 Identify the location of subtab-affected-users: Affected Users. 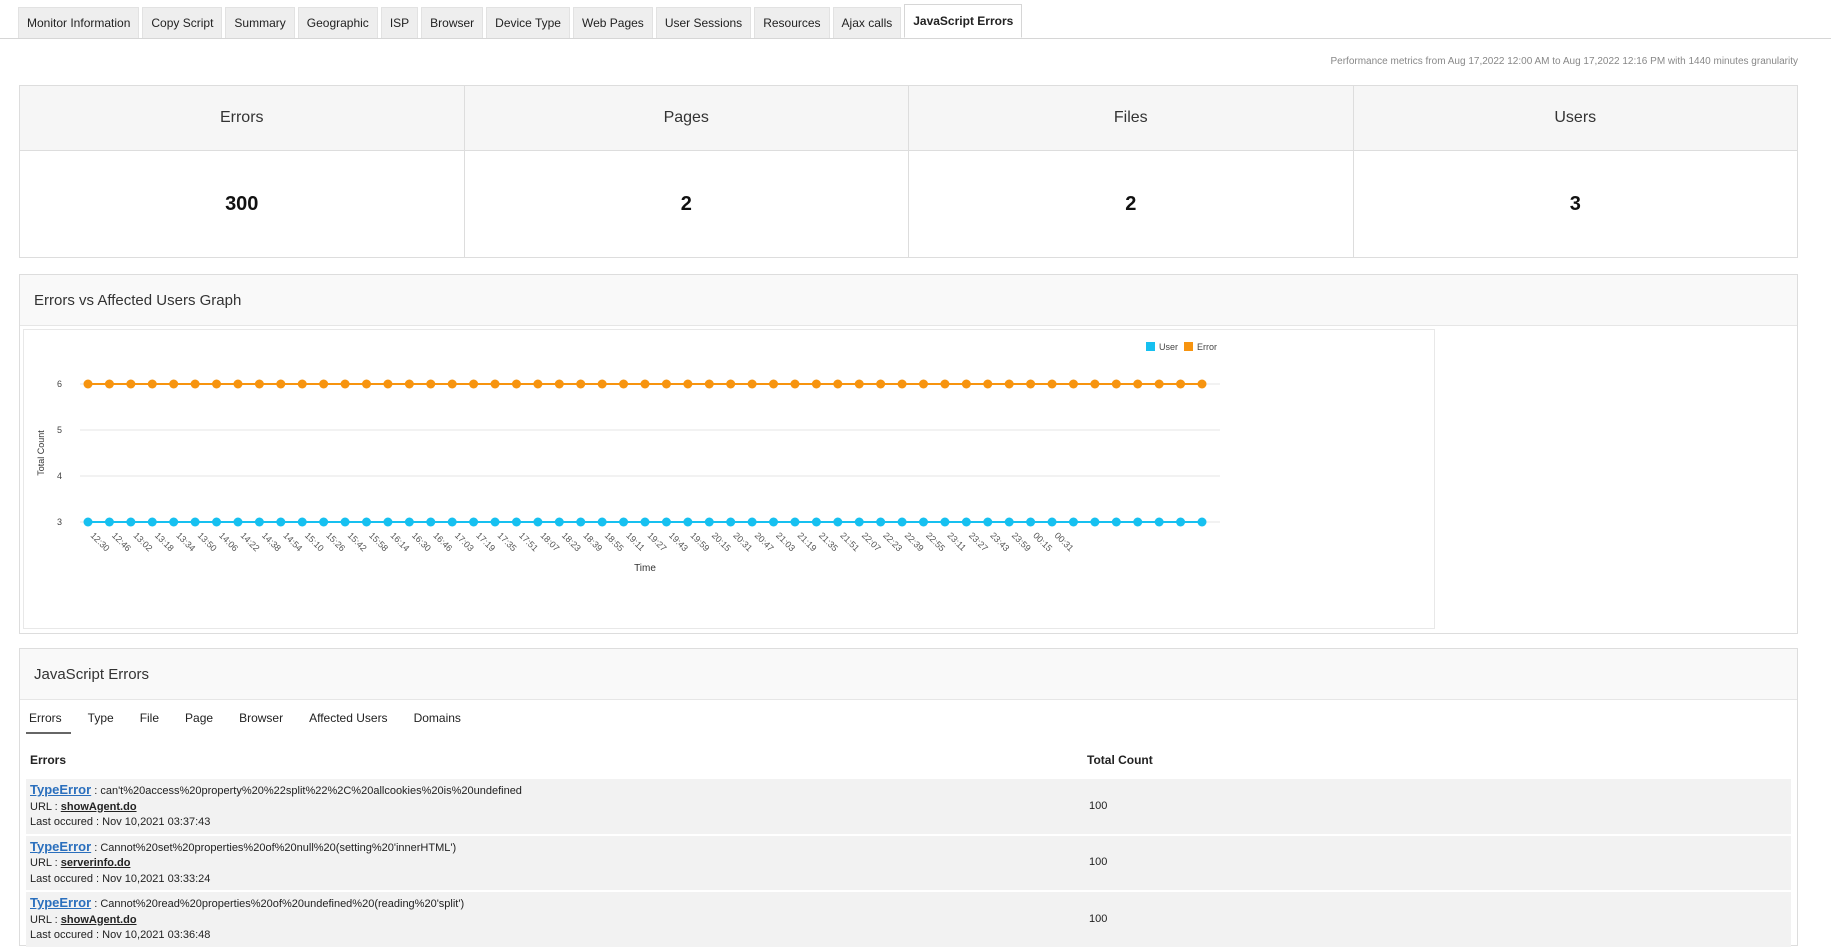
(351, 719).